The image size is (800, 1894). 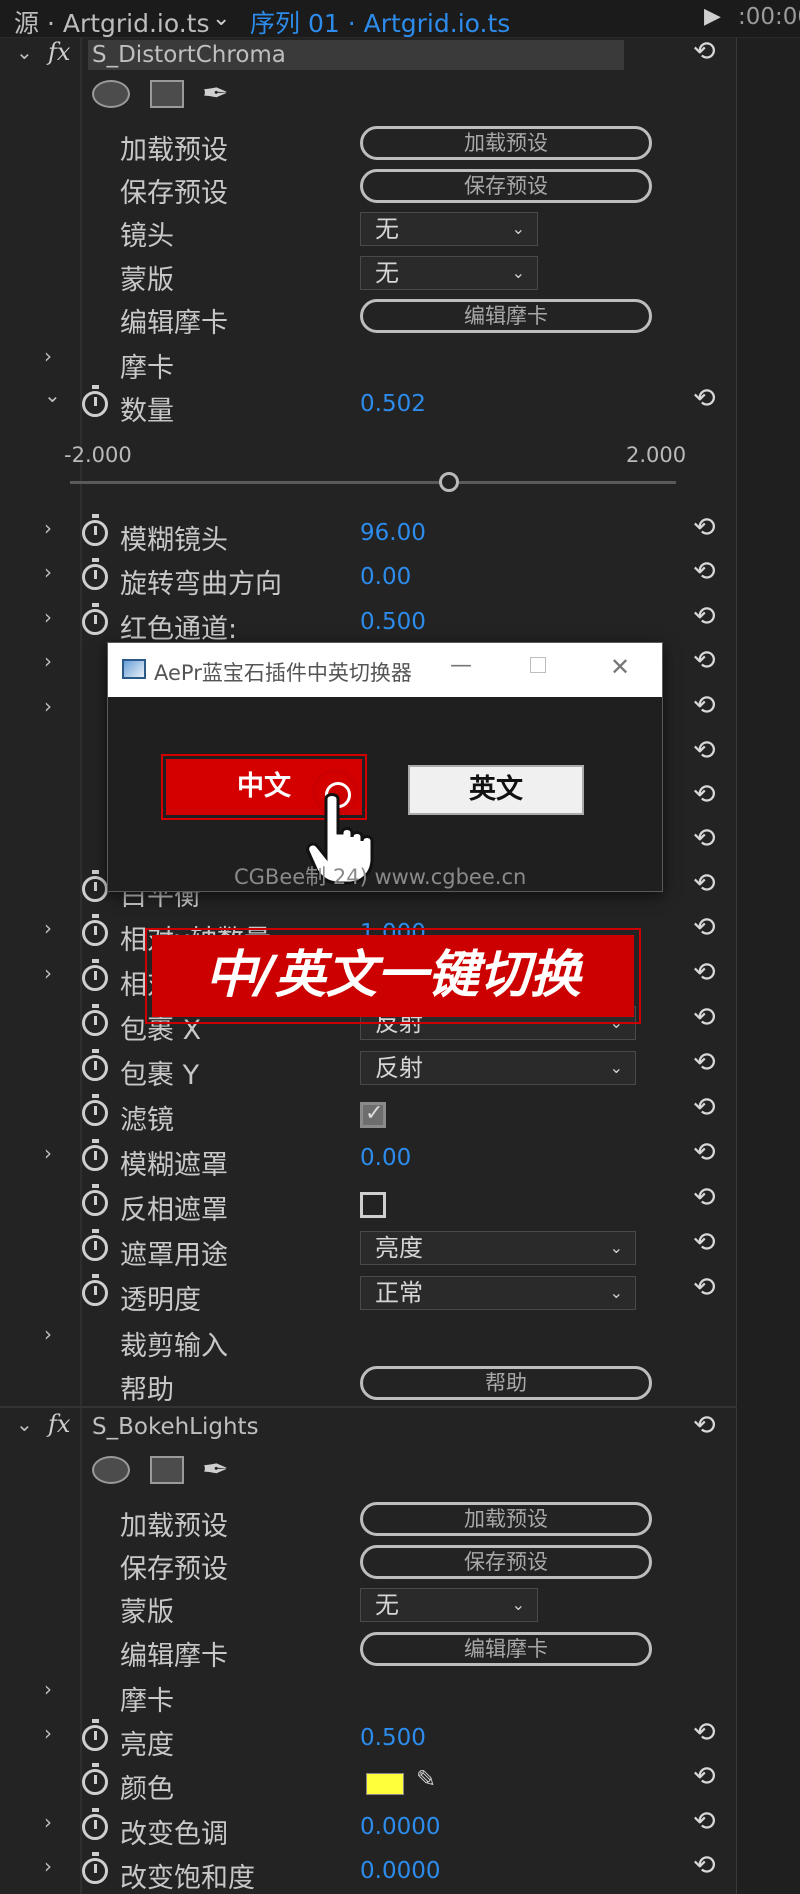 What do you see at coordinates (385, 1784) in the screenshot?
I see `color-swatch` at bounding box center [385, 1784].